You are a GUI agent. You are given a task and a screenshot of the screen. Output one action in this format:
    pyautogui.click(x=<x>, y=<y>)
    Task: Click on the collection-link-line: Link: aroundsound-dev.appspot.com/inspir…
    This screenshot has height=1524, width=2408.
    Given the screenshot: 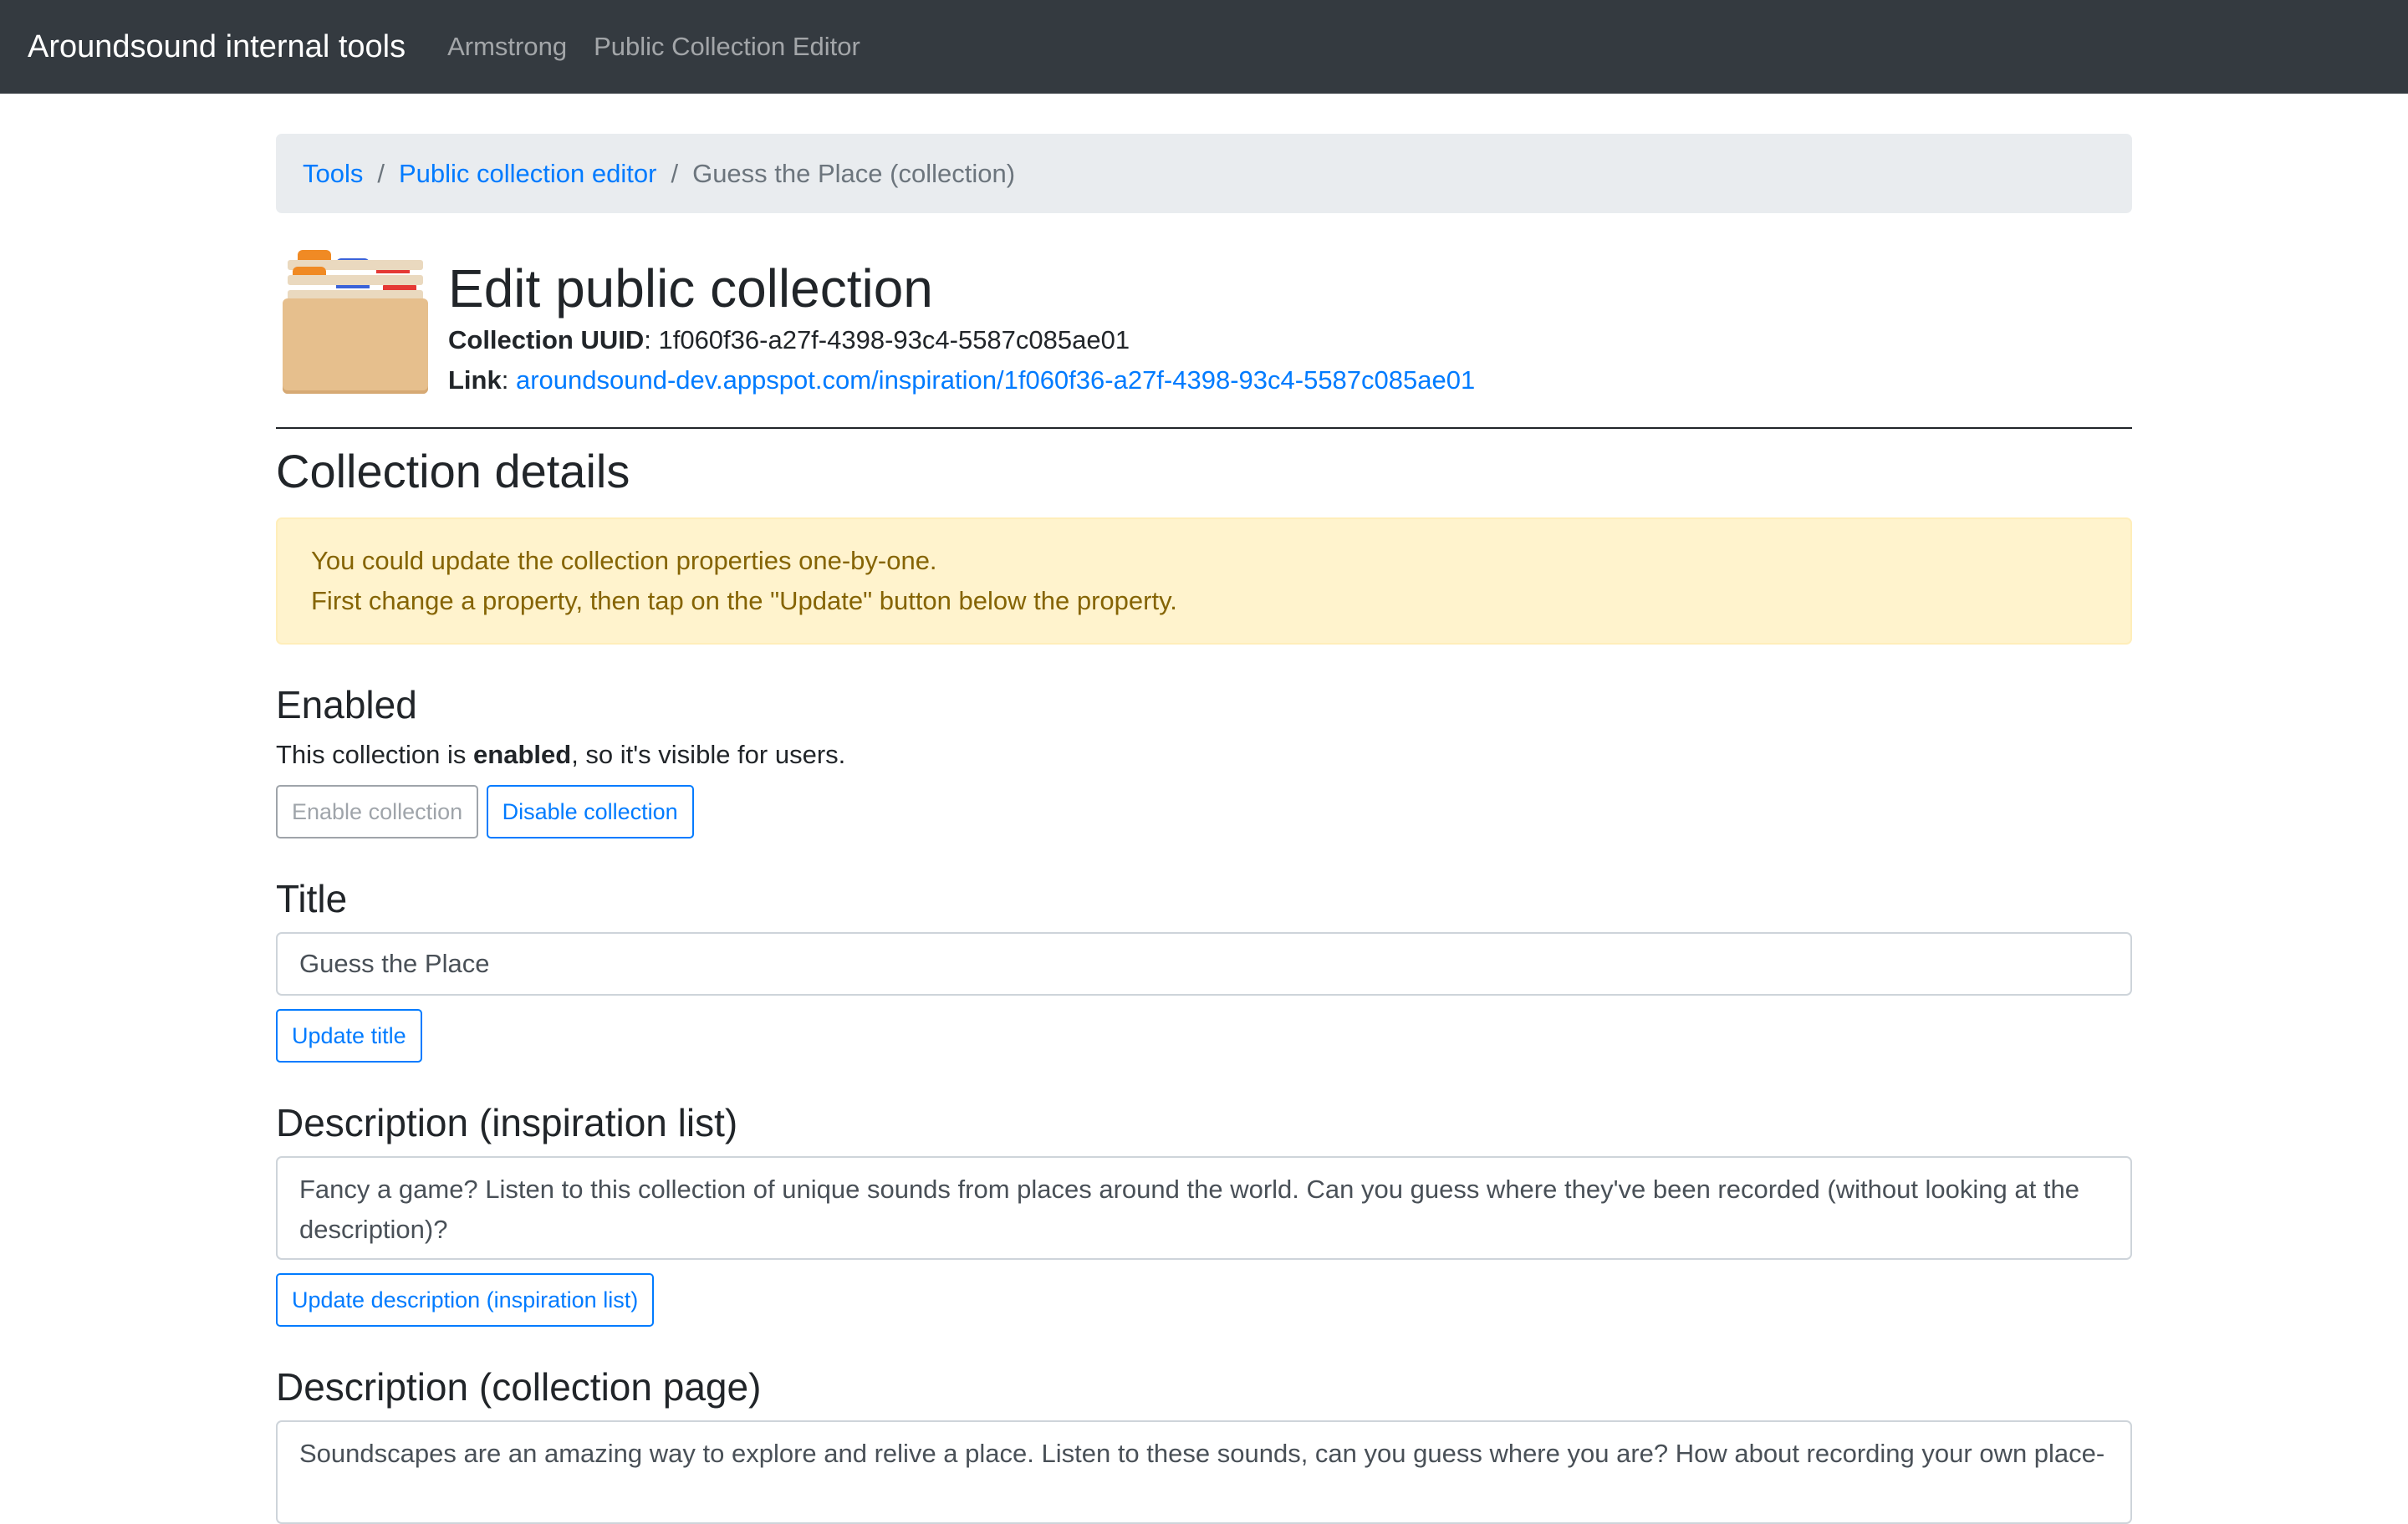 What is the action you would take?
    pyautogui.click(x=962, y=380)
    